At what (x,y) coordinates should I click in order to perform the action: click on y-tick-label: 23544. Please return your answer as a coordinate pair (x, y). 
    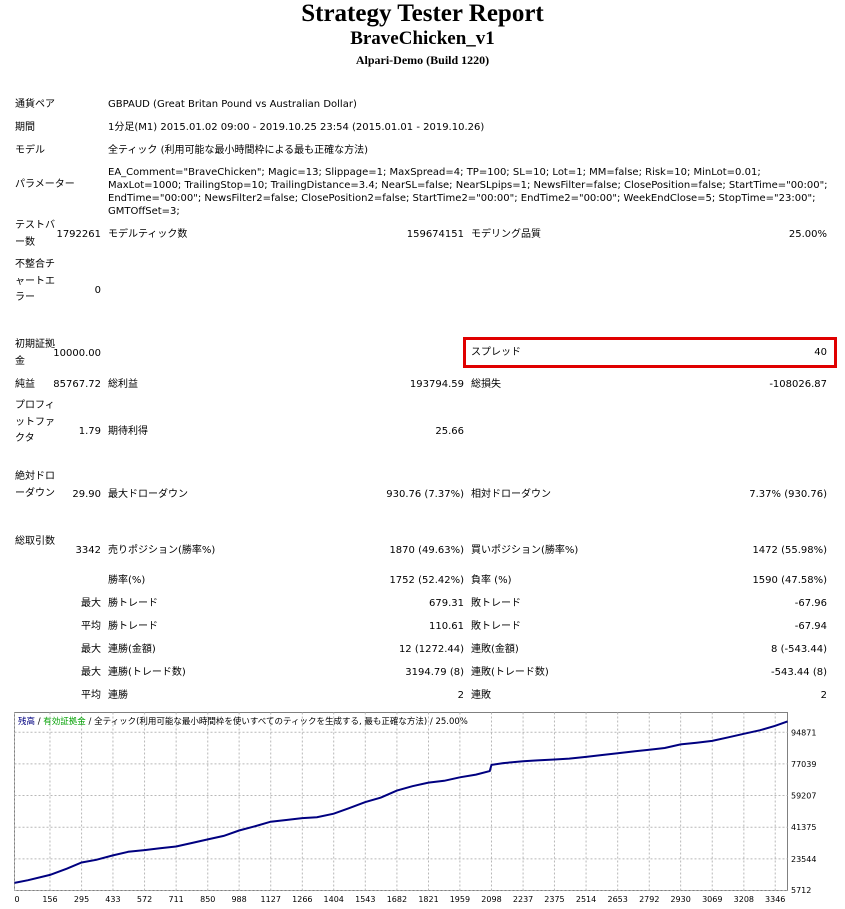
    Looking at the image, I should click on (803, 859).